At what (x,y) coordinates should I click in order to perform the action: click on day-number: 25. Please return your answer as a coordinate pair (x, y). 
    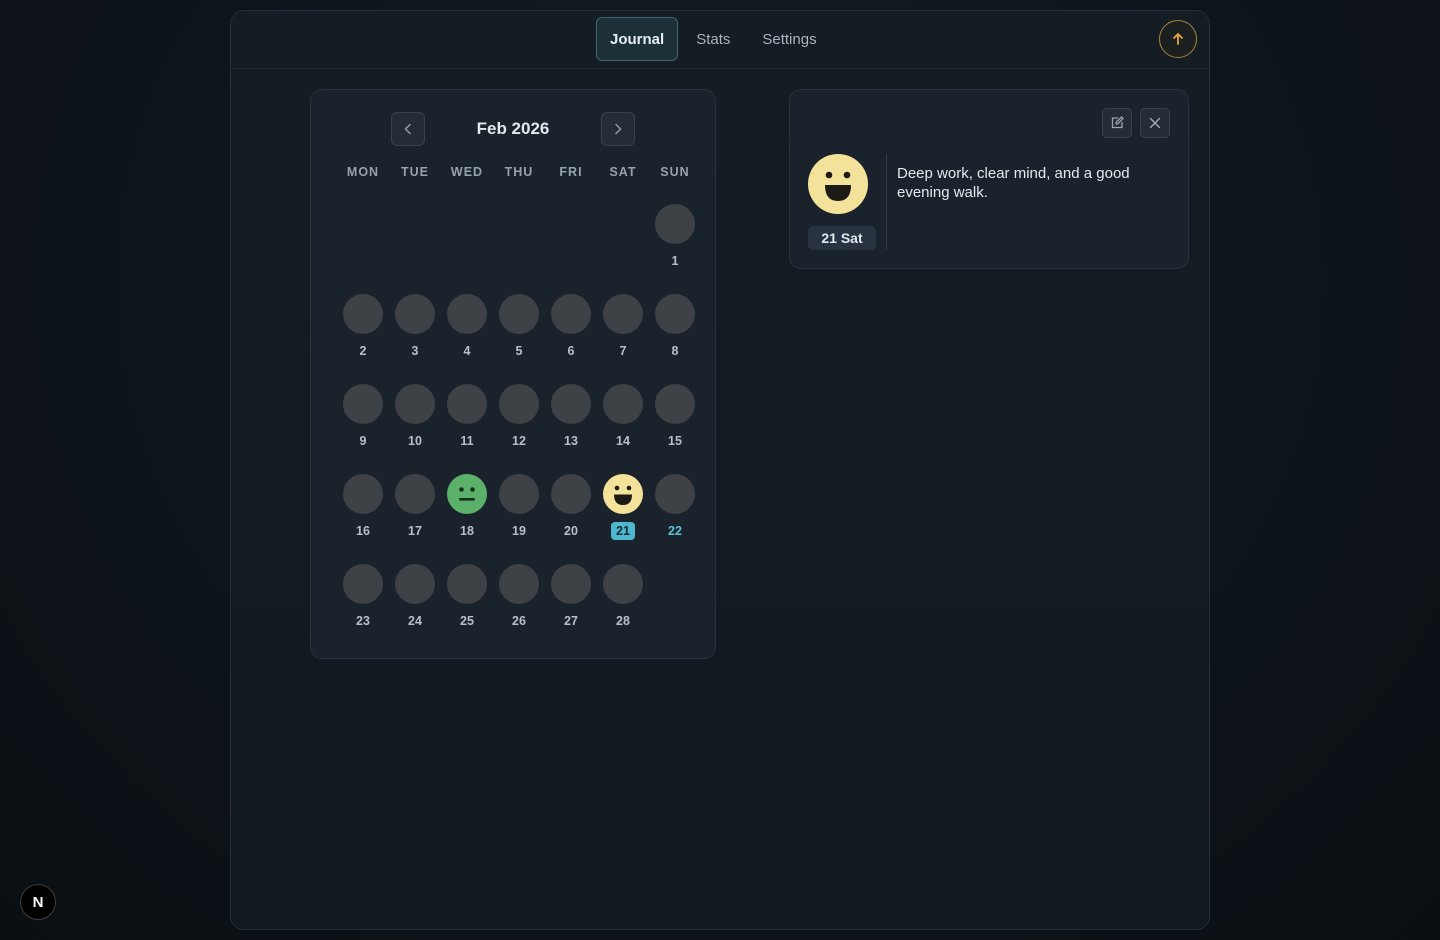
    Looking at the image, I should click on (467, 621).